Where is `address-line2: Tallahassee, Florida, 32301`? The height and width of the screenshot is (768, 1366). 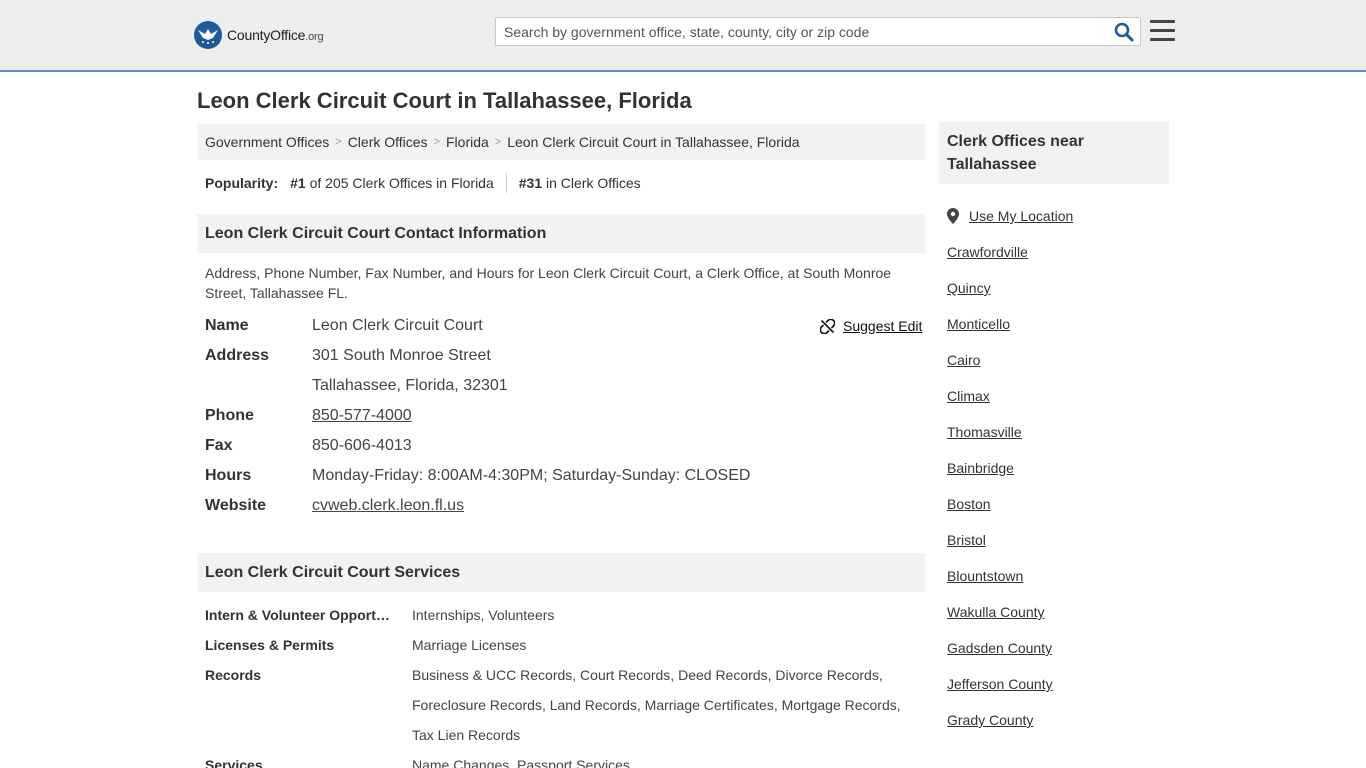 address-line2: Tallahassee, Florida, 32301 is located at coordinates (410, 385).